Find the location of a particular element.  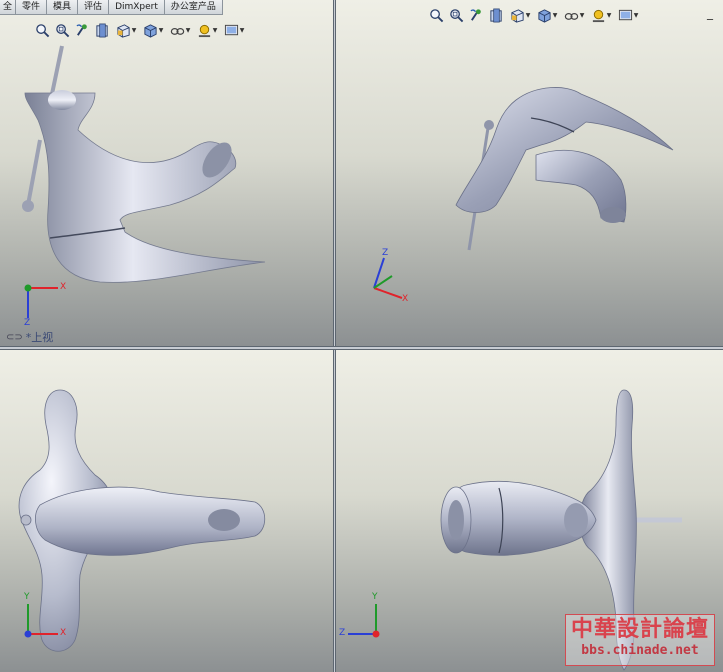

watermark-title: 中華設計論壇 is located at coordinates (639, 629).